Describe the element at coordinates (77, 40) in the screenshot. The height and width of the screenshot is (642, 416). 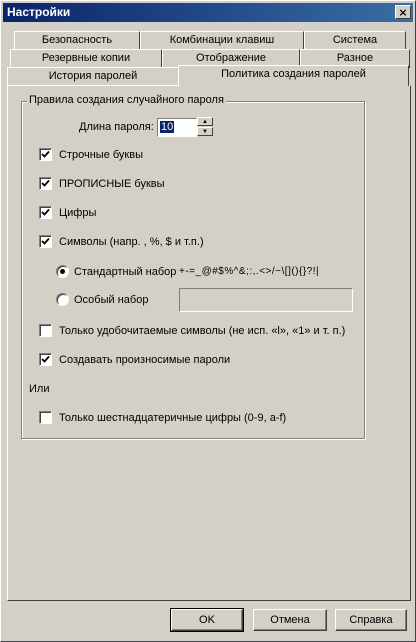
I see `tab-security: Безопасность` at that location.